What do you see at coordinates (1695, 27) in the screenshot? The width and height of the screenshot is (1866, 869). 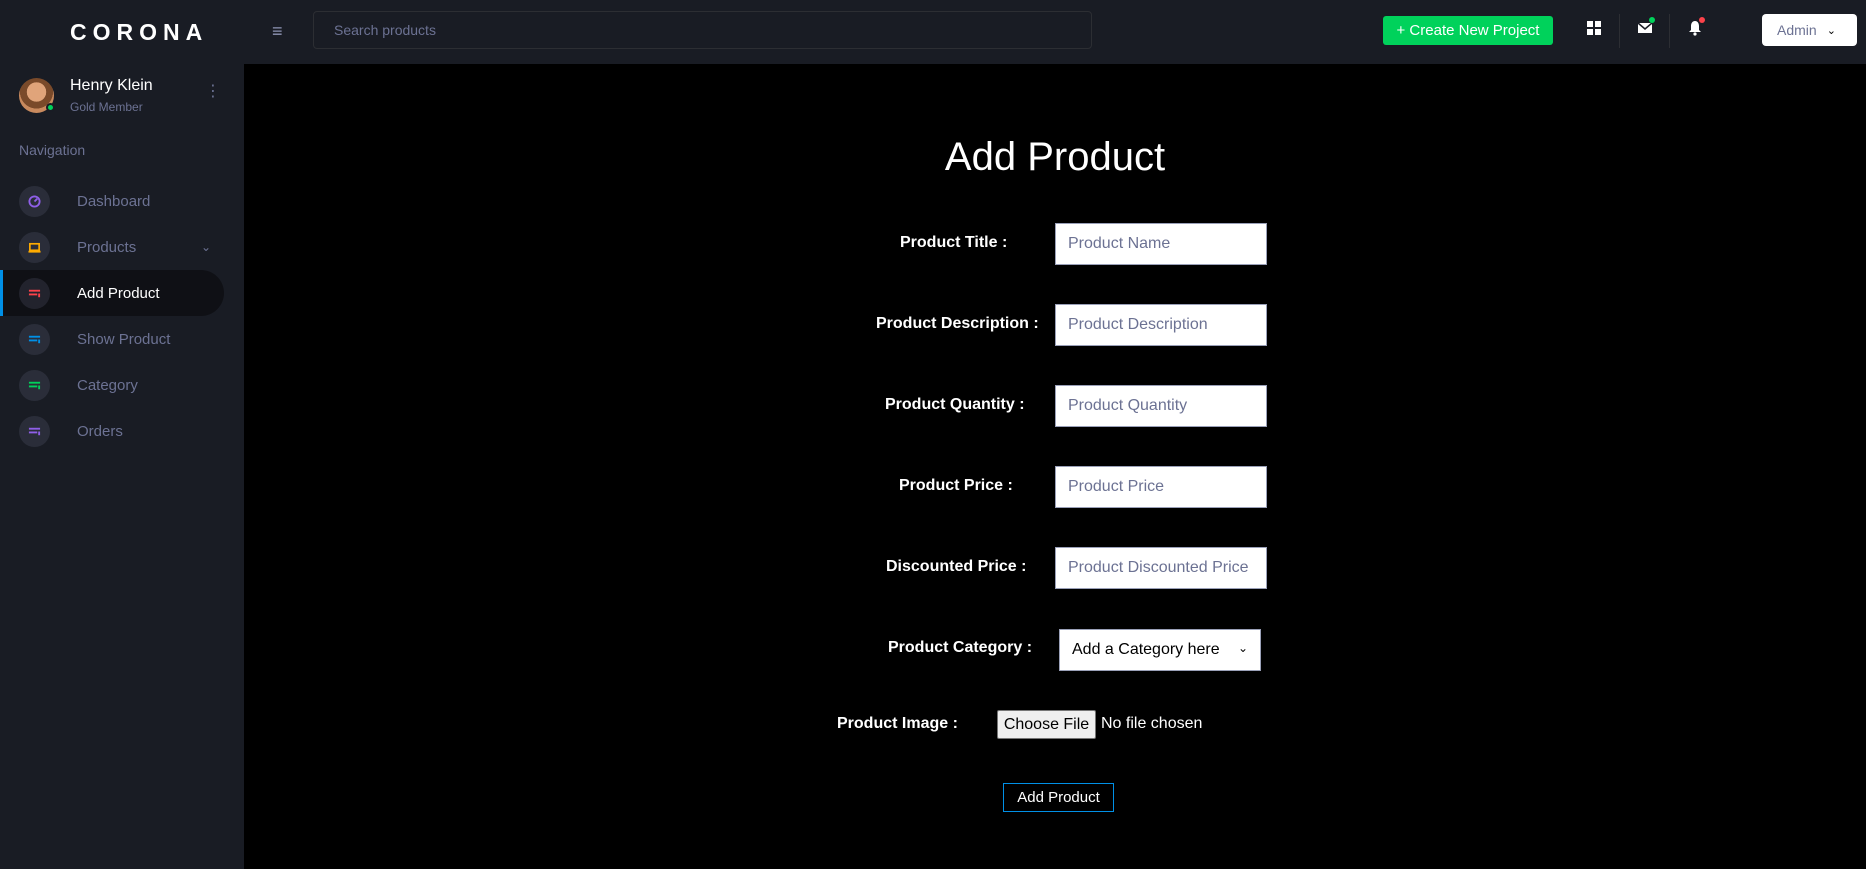 I see `bell-icon` at bounding box center [1695, 27].